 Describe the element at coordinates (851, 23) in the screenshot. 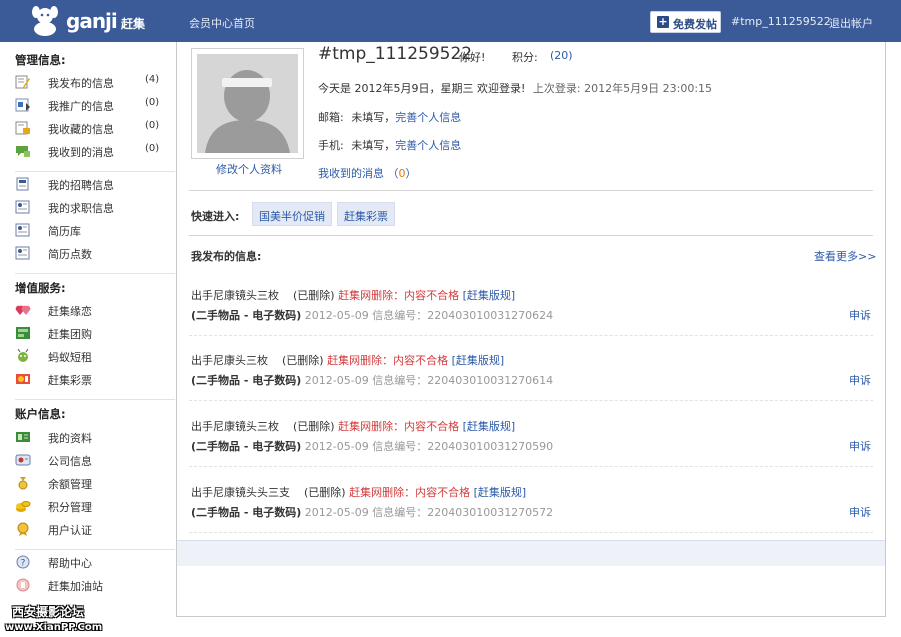

I see `logout-link: 退出帐户` at that location.